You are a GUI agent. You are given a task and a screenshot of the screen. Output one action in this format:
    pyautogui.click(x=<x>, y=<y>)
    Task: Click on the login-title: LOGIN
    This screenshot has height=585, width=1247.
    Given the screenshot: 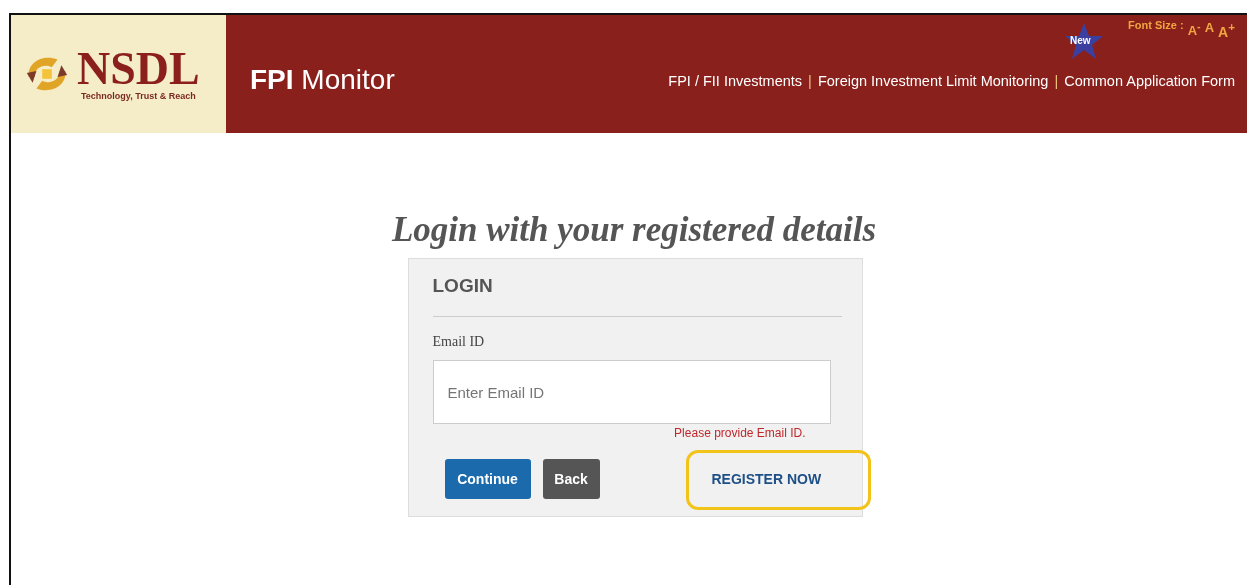 What is the action you would take?
    pyautogui.click(x=463, y=286)
    